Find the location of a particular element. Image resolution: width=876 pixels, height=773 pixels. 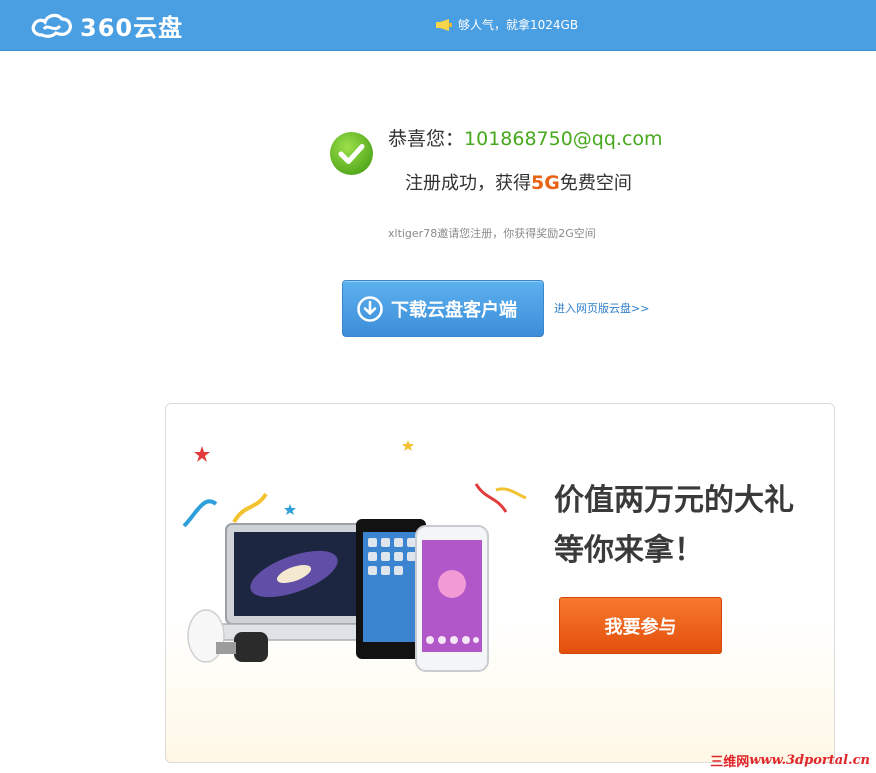

header-promo-text: 够人气，就拿1024GB is located at coordinates (518, 25).